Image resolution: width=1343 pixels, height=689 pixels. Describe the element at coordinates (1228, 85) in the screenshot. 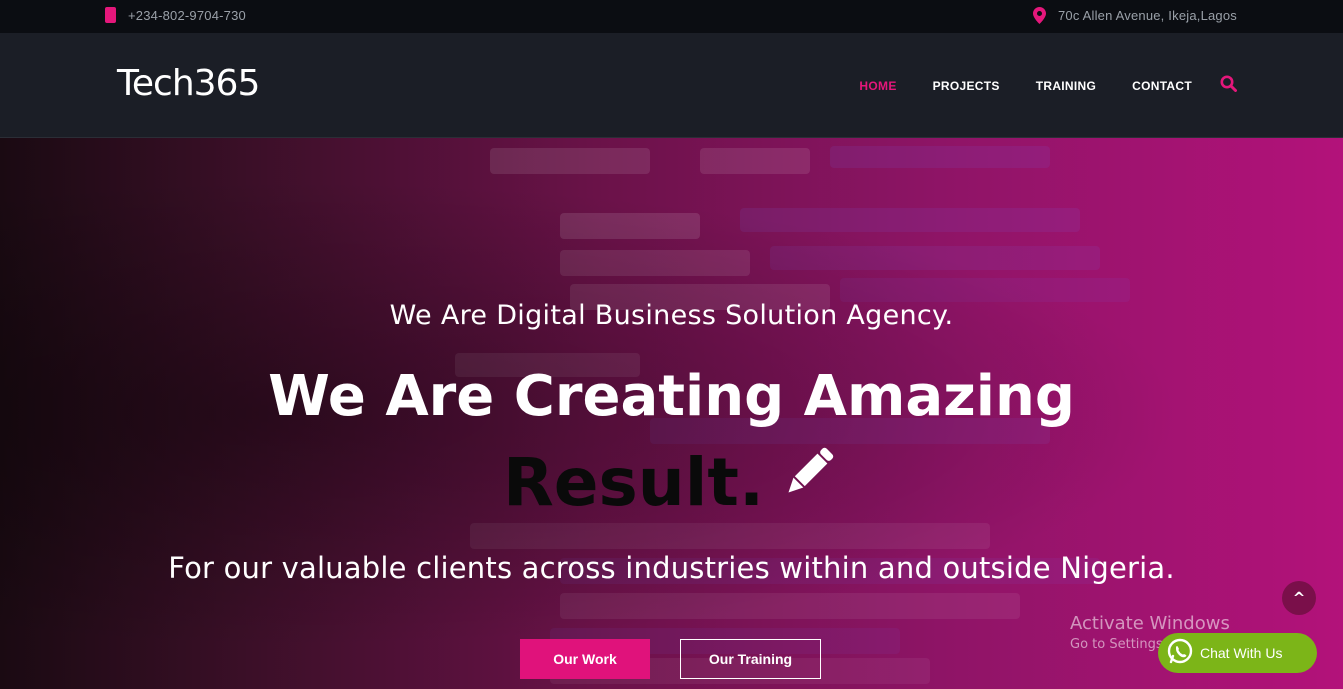

I see `search-icon` at that location.